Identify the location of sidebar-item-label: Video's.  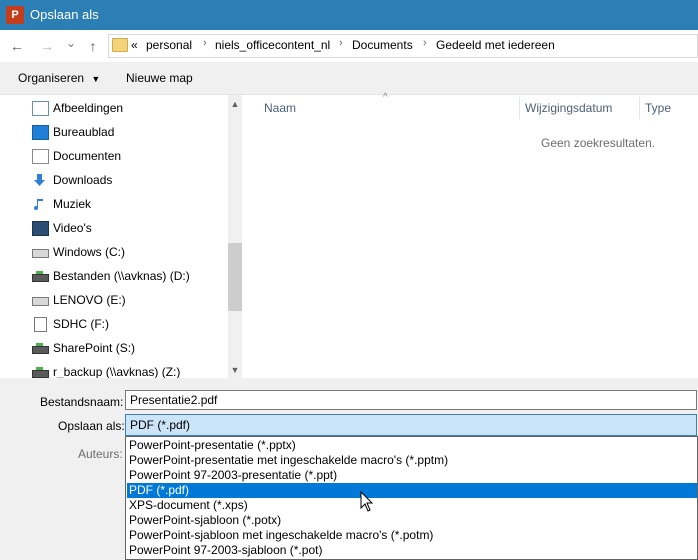
(72, 228).